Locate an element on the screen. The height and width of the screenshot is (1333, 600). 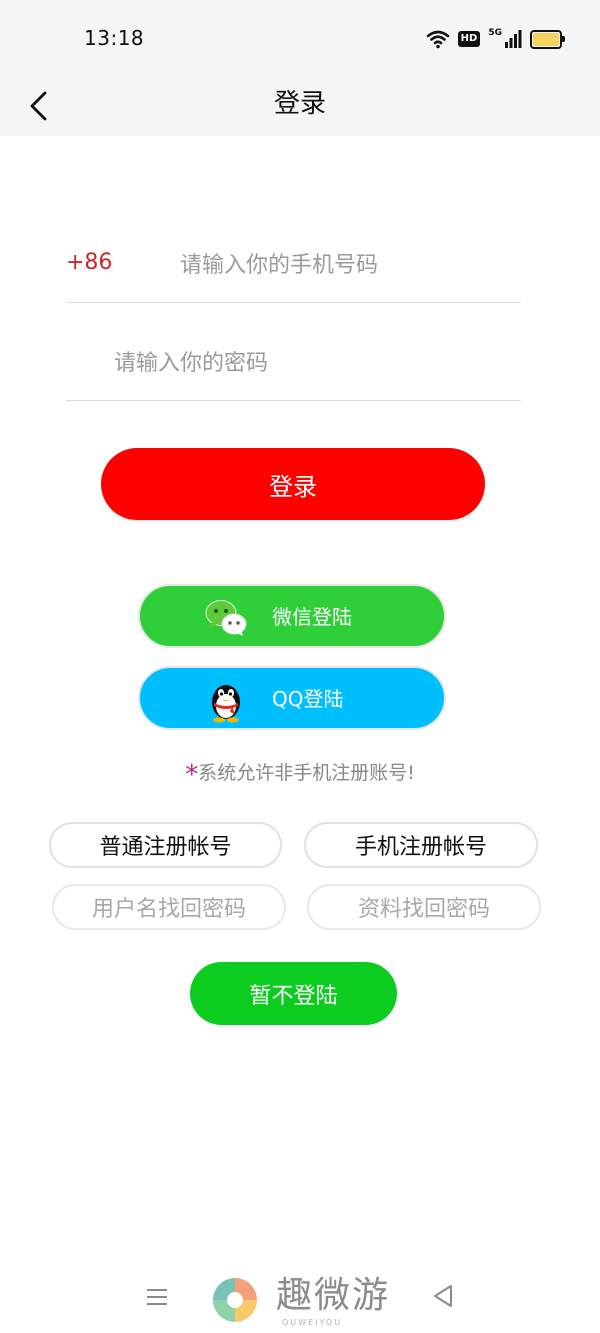
watermark-subtitle: QUWEIYOU is located at coordinates (312, 1322).